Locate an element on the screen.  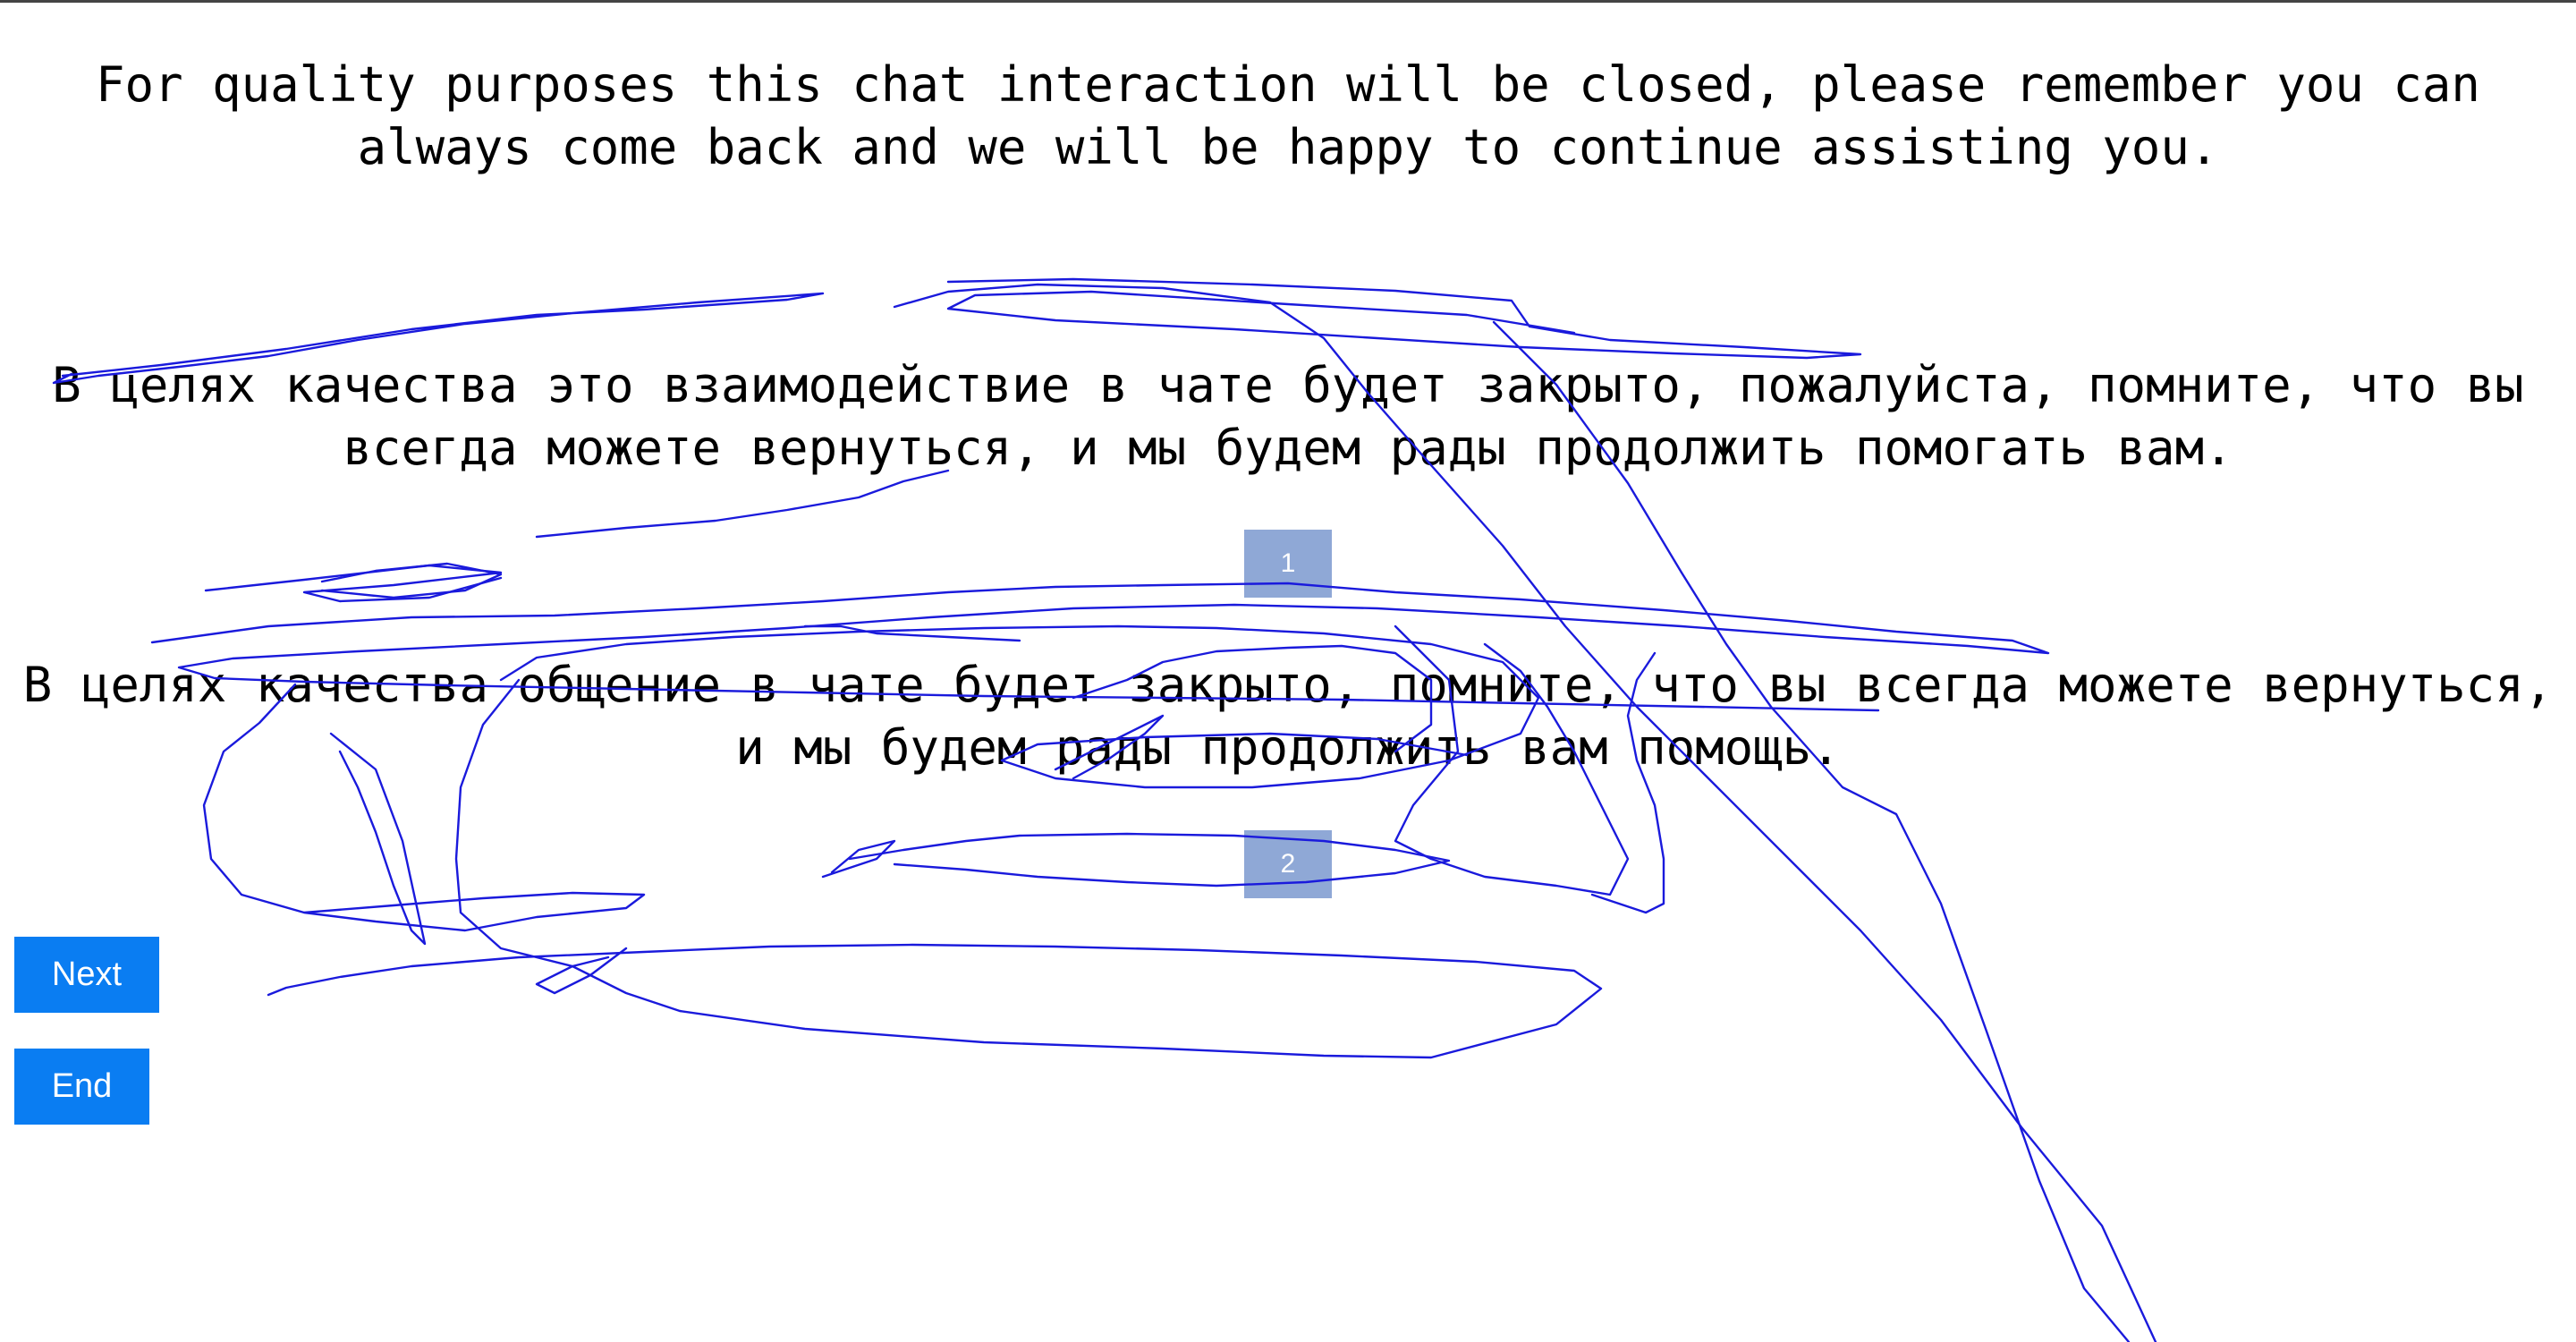
next-button: Next is located at coordinates (86, 975).